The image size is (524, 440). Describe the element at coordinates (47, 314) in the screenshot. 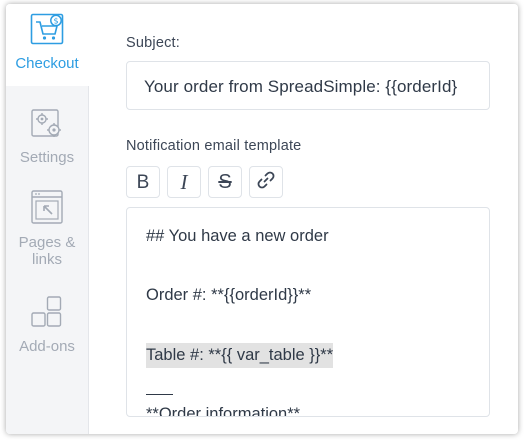

I see `add-ons-icon` at that location.